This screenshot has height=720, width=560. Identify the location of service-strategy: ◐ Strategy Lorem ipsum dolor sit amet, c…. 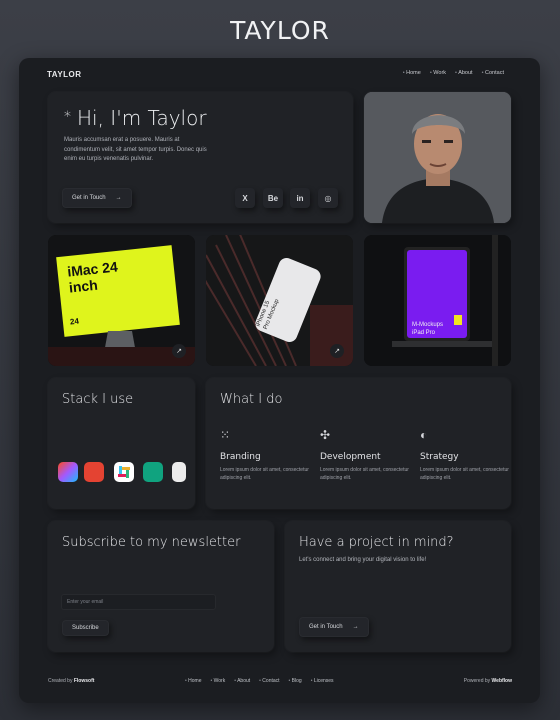
(465, 455).